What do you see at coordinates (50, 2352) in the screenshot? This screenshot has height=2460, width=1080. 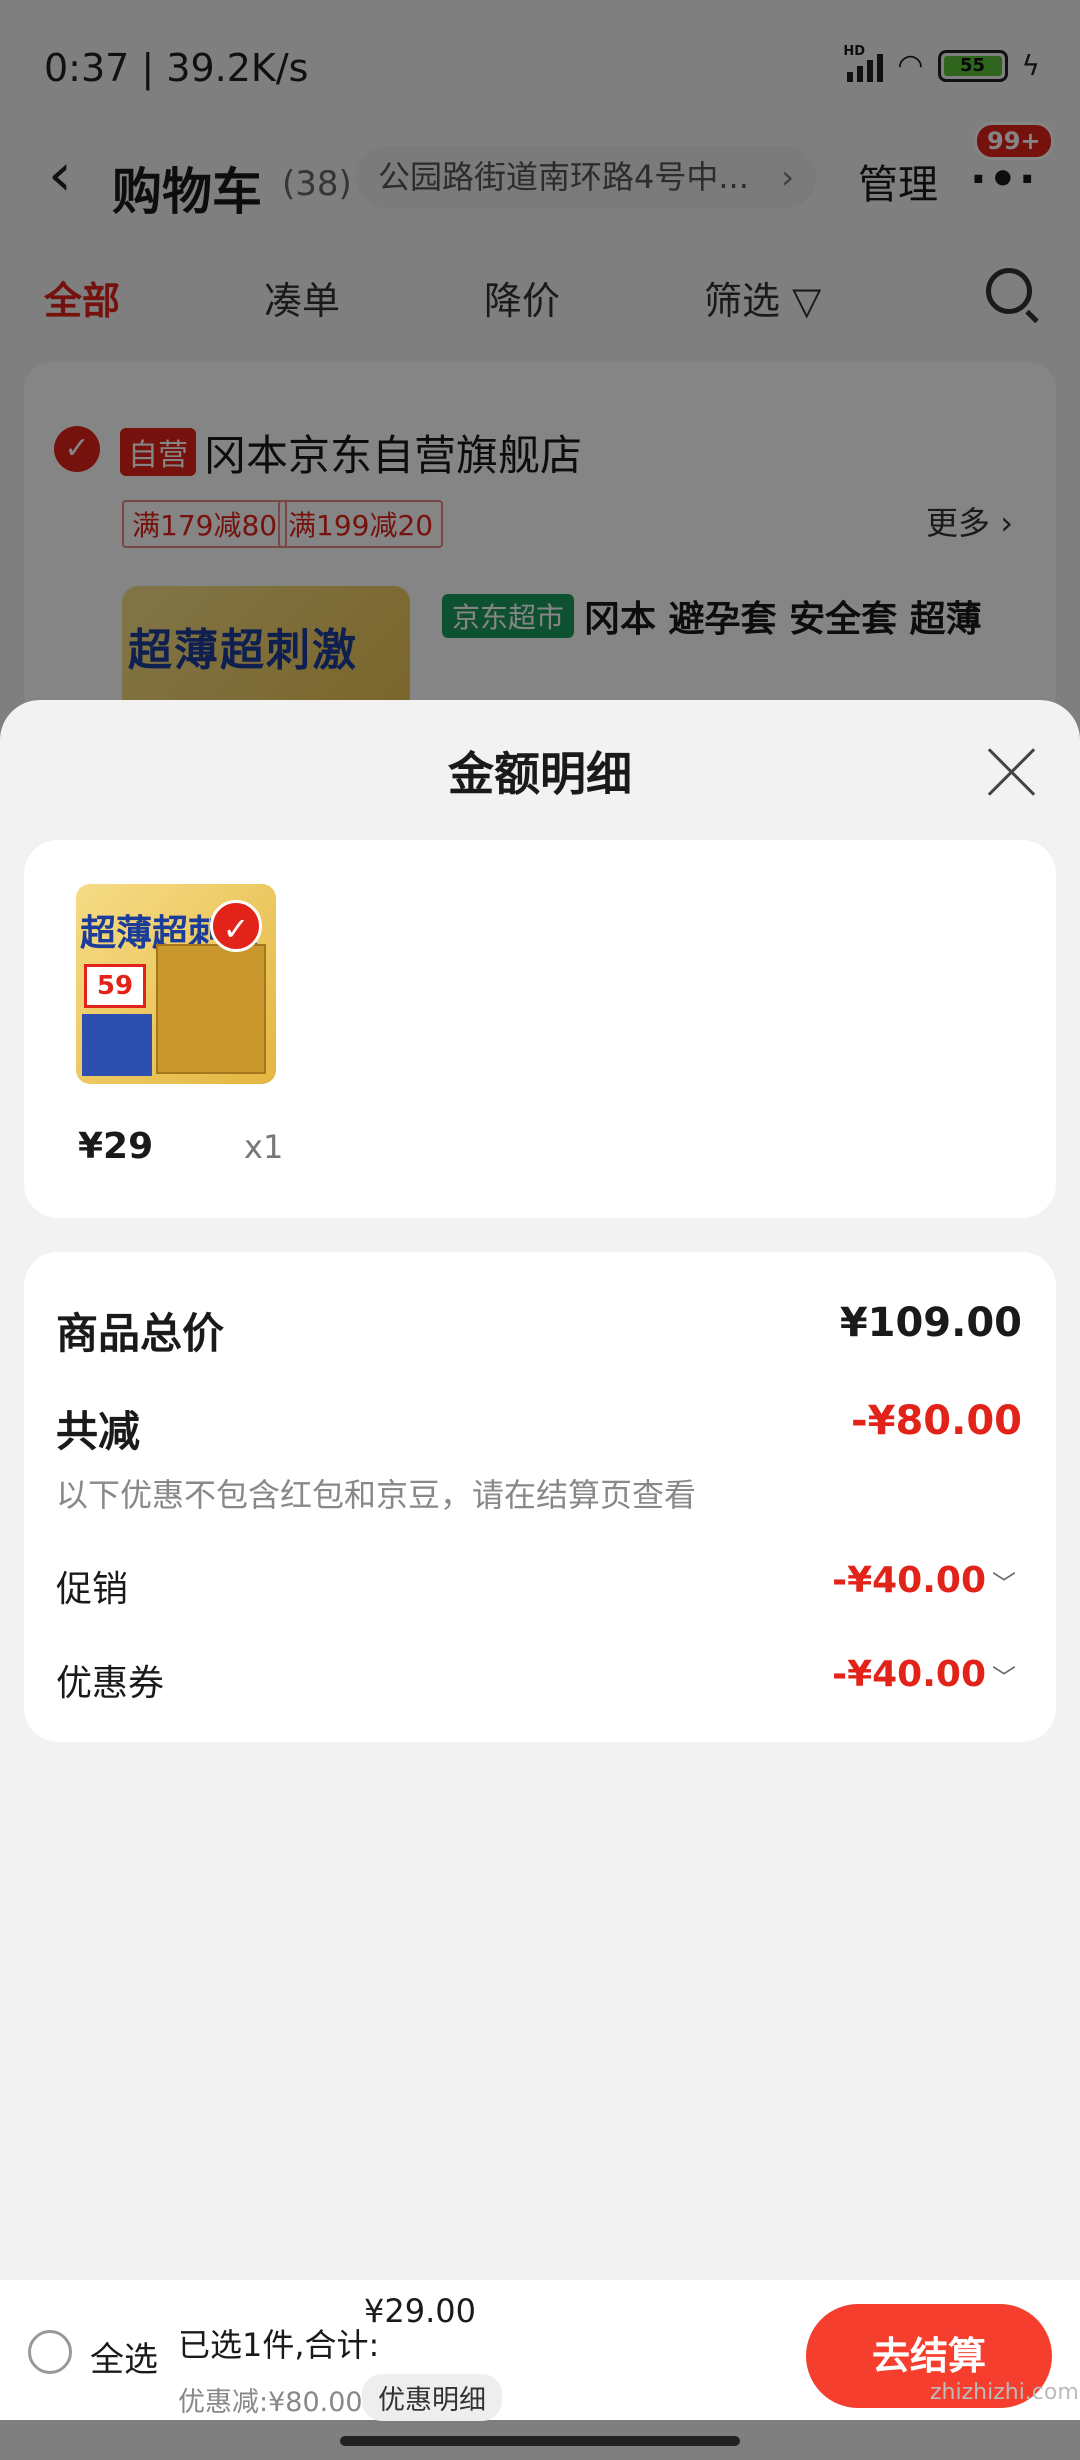 I see `select-all-radio` at bounding box center [50, 2352].